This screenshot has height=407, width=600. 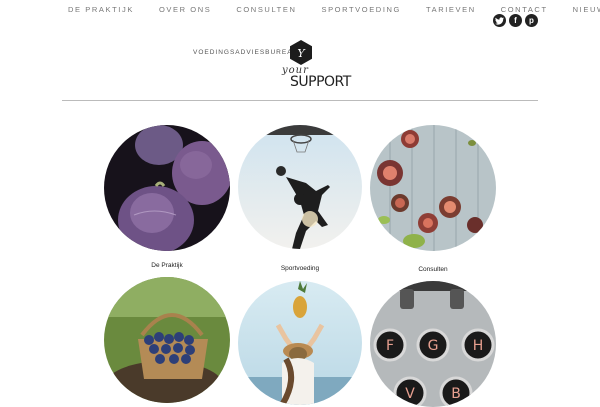 What do you see at coordinates (451, 9) in the screenshot?
I see `nav-item-tarieven: TARIEVEN` at bounding box center [451, 9].